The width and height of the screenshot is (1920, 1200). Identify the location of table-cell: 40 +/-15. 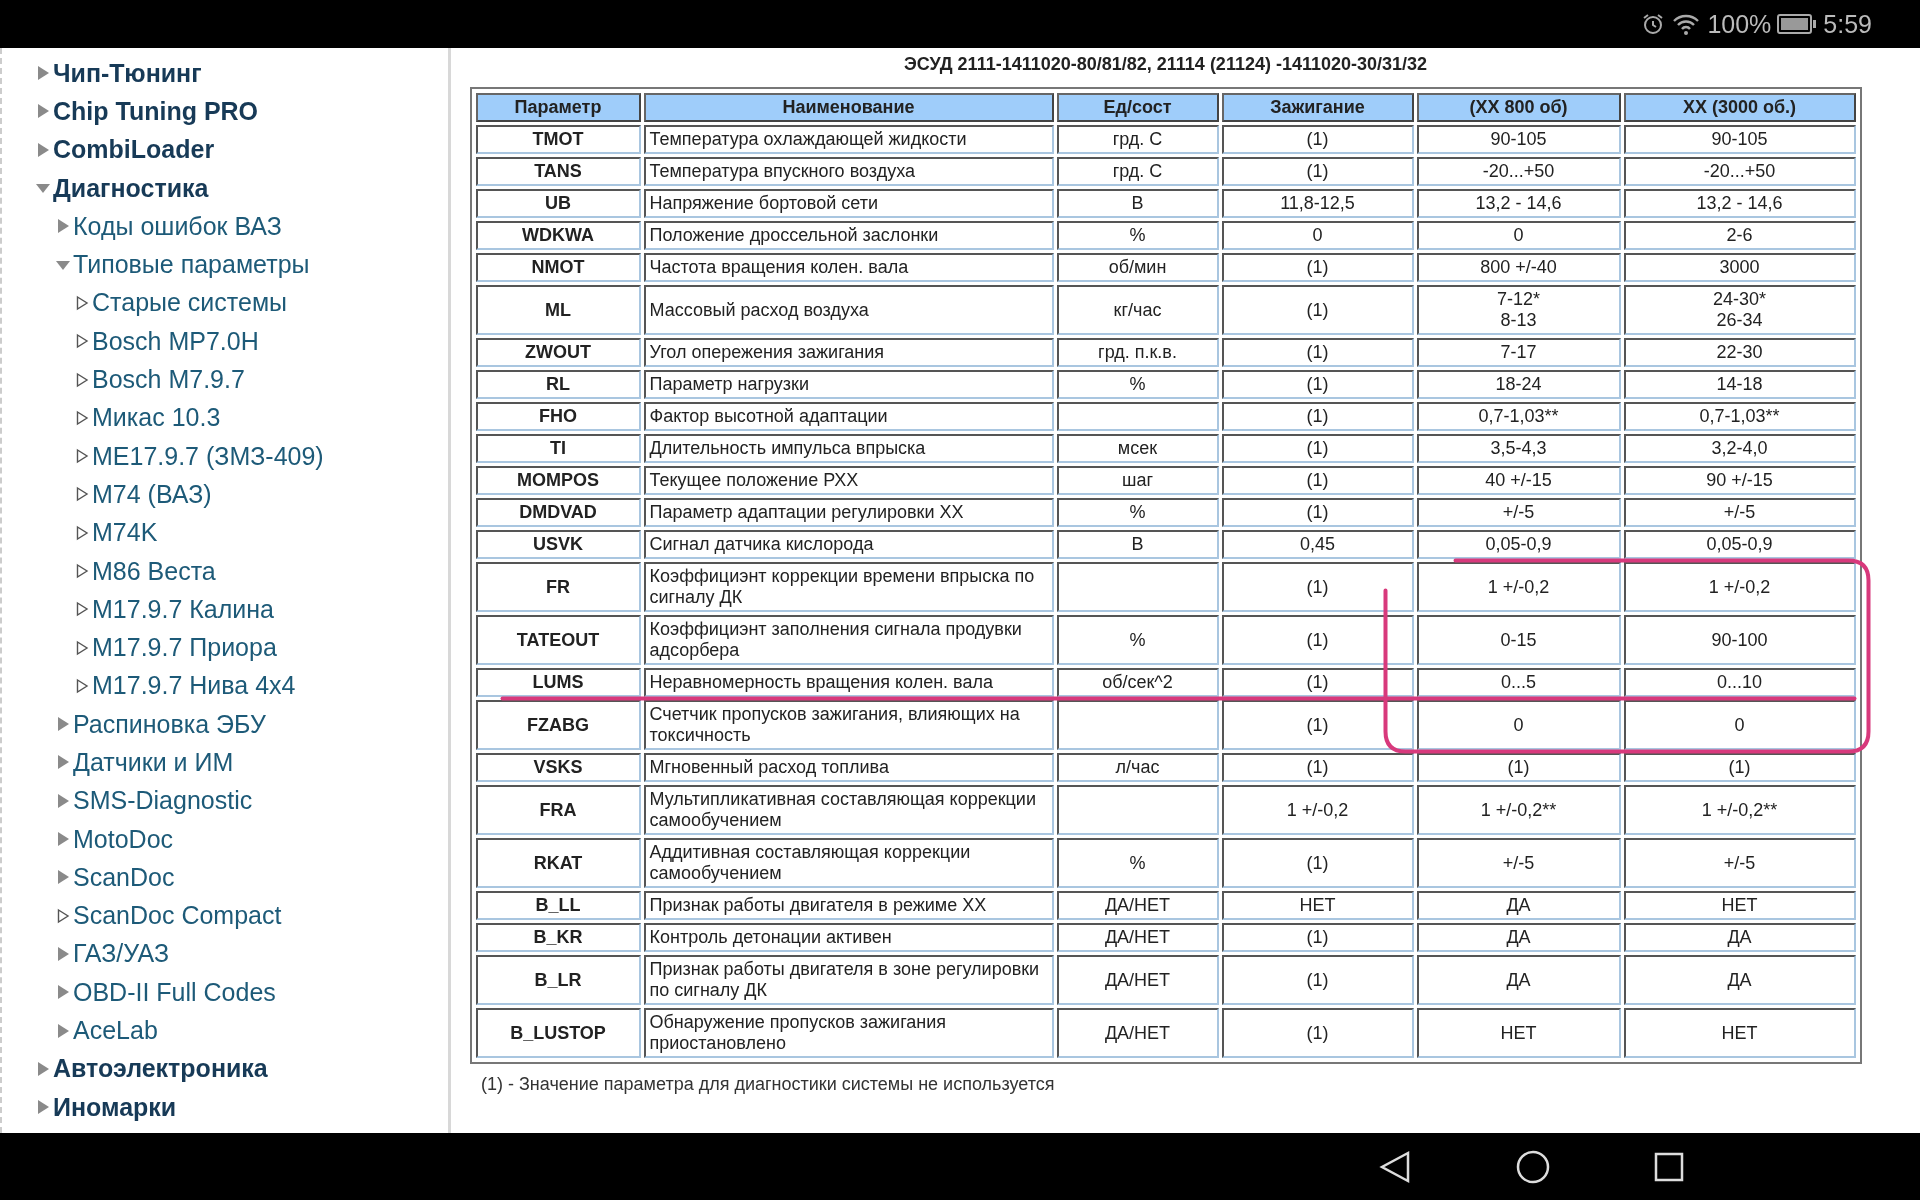
(1518, 480).